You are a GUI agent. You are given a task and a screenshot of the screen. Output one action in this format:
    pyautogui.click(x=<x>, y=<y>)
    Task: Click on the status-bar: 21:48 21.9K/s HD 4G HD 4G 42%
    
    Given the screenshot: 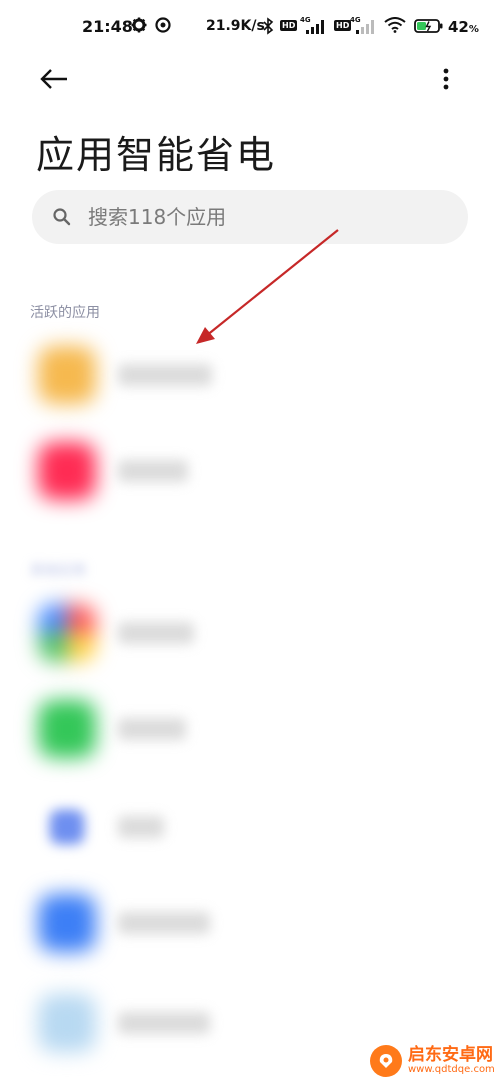 What is the action you would take?
    pyautogui.click(x=250, y=28)
    